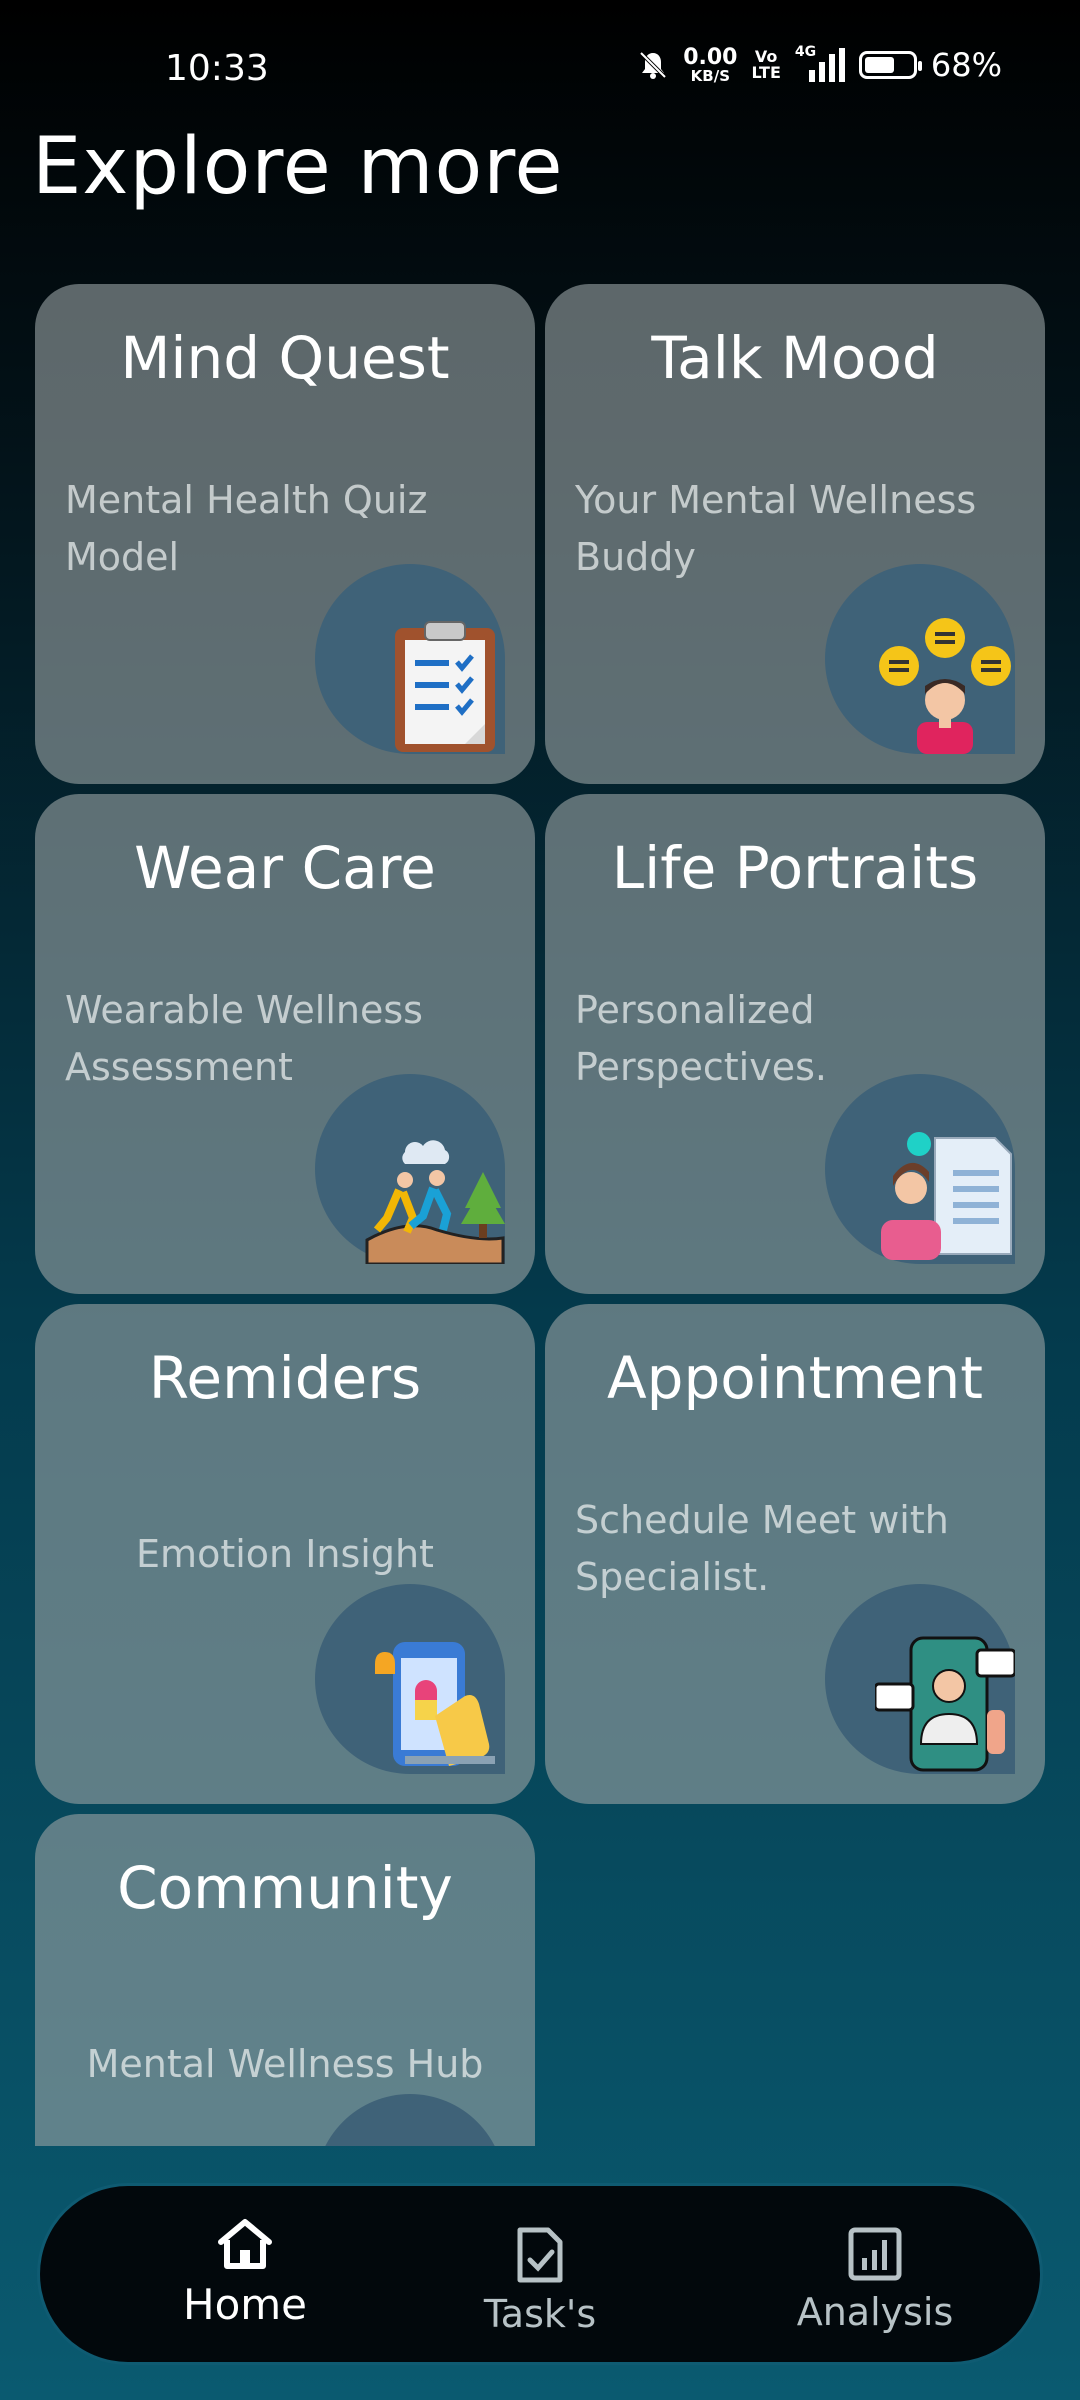  I want to click on card-subtitle: Emotion Insight, so click(285, 1554).